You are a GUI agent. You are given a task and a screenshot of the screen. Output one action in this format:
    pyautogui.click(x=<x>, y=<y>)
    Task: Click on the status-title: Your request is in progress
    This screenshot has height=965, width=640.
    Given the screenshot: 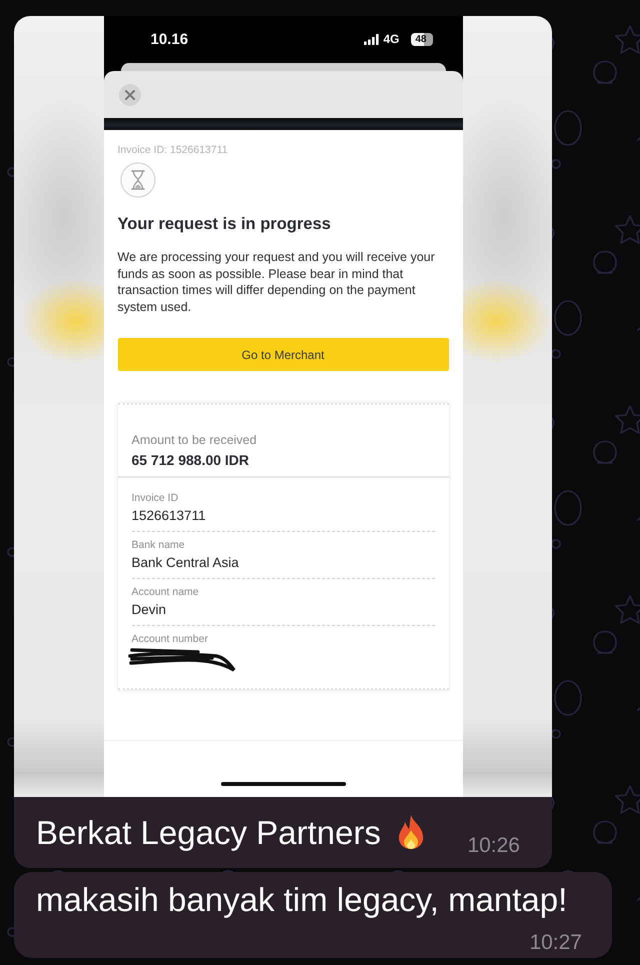 What is the action you would take?
    pyautogui.click(x=225, y=224)
    